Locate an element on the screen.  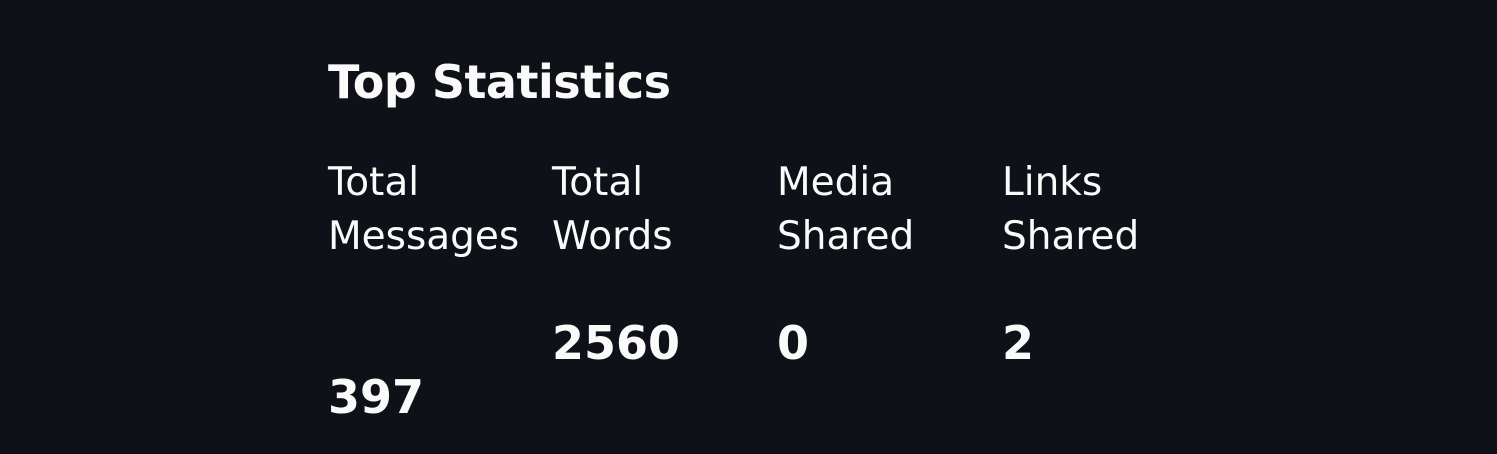
stat-value: 2560 is located at coordinates (616, 343).